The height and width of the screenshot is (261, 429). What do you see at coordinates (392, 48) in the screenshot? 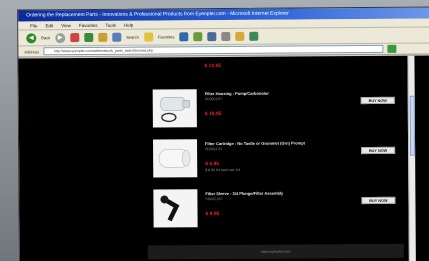
I see `go-button` at bounding box center [392, 48].